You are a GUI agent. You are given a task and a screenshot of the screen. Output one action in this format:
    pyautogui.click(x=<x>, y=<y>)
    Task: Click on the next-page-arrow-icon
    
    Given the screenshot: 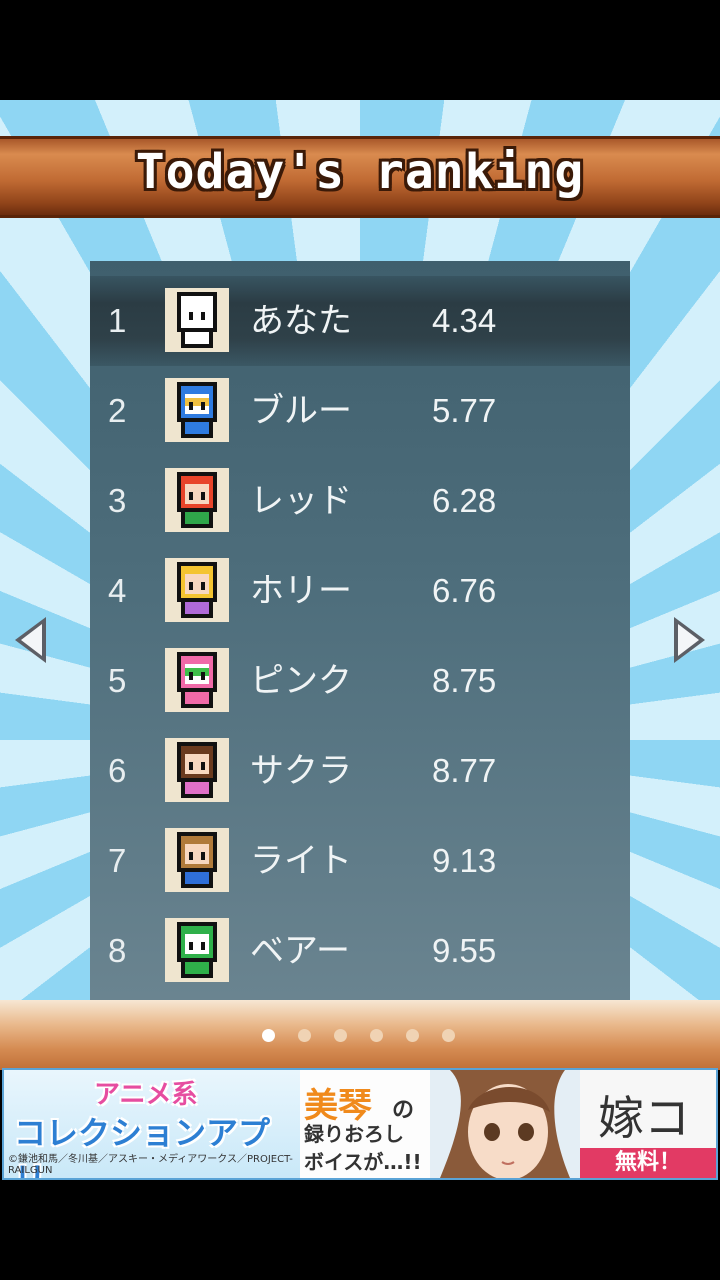 What is the action you would take?
    pyautogui.click(x=689, y=640)
    